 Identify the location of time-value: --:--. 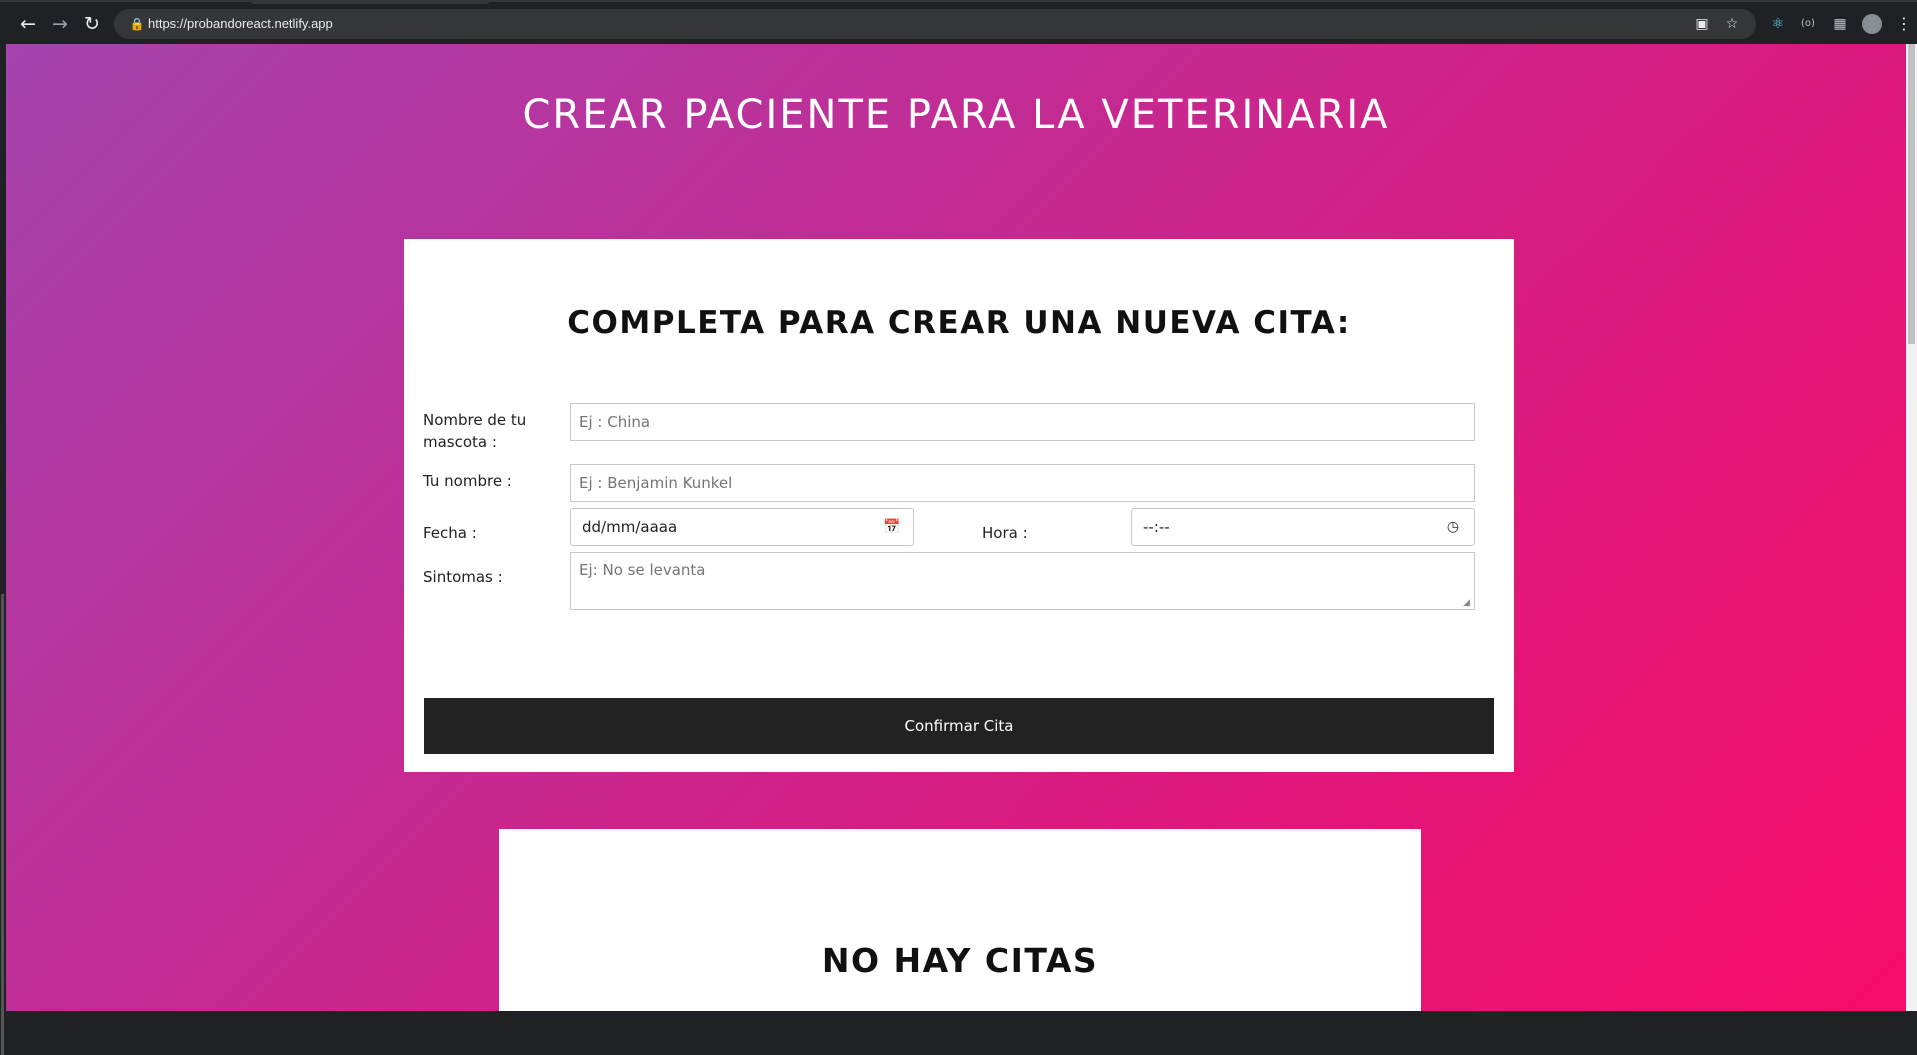
(1156, 527).